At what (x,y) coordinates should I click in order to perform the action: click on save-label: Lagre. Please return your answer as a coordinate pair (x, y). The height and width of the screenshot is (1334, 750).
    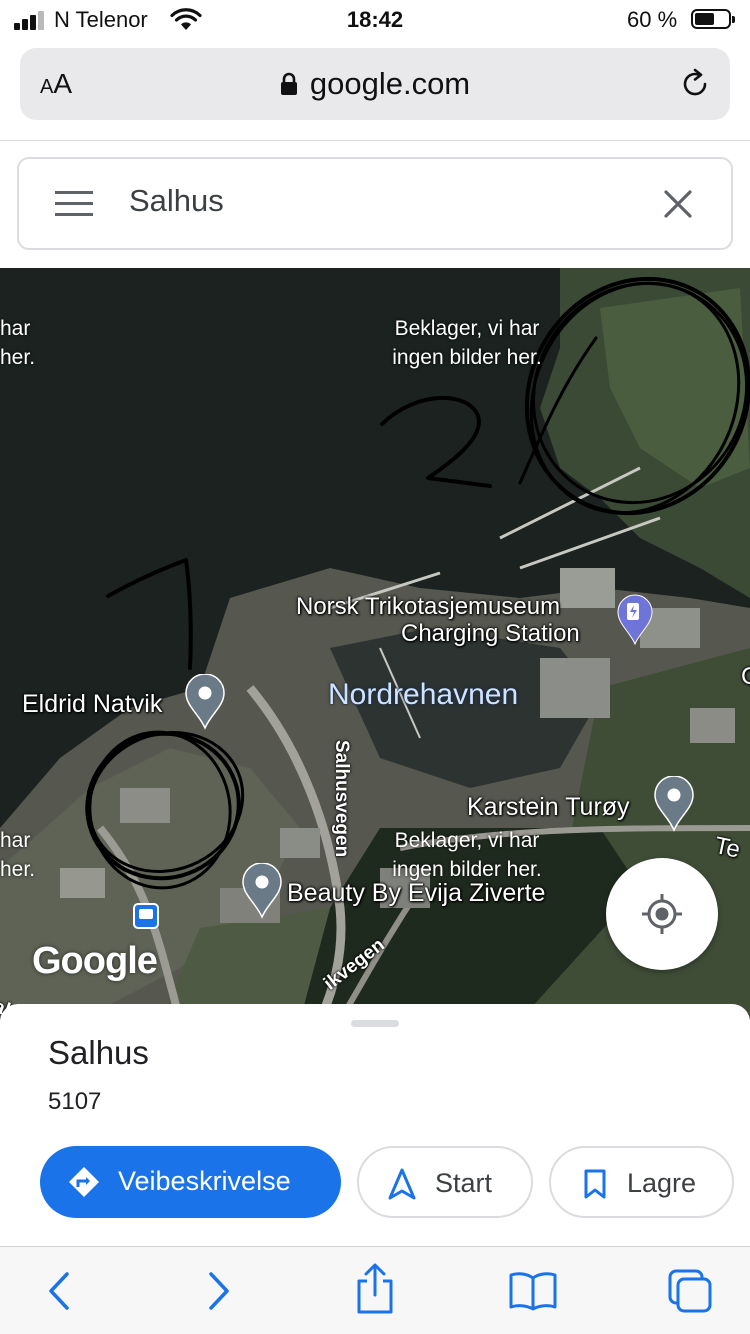
    Looking at the image, I should click on (662, 1183).